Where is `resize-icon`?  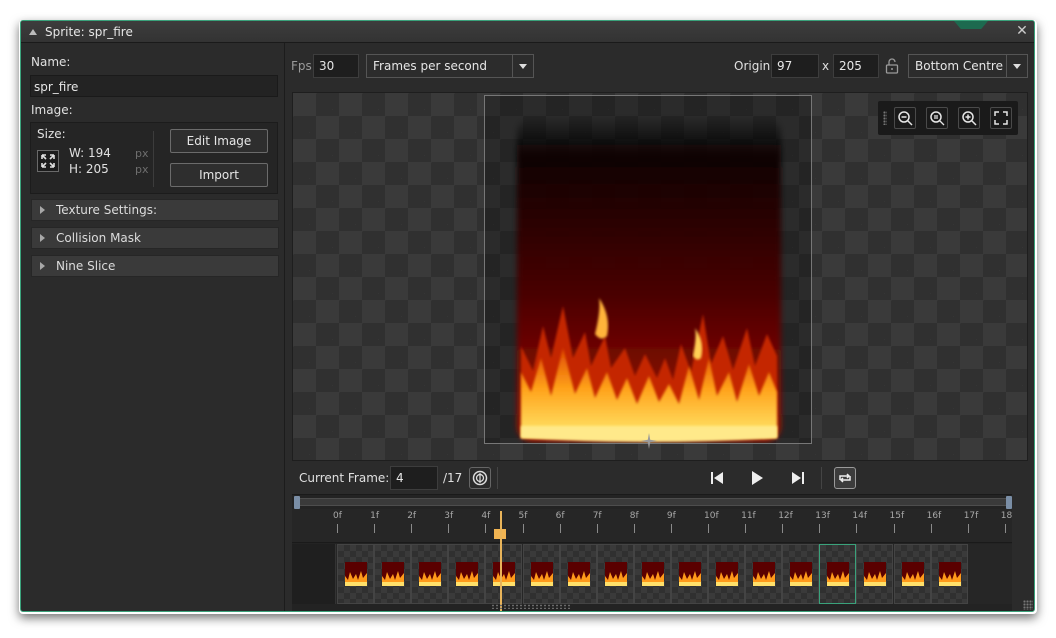 resize-icon is located at coordinates (48, 161).